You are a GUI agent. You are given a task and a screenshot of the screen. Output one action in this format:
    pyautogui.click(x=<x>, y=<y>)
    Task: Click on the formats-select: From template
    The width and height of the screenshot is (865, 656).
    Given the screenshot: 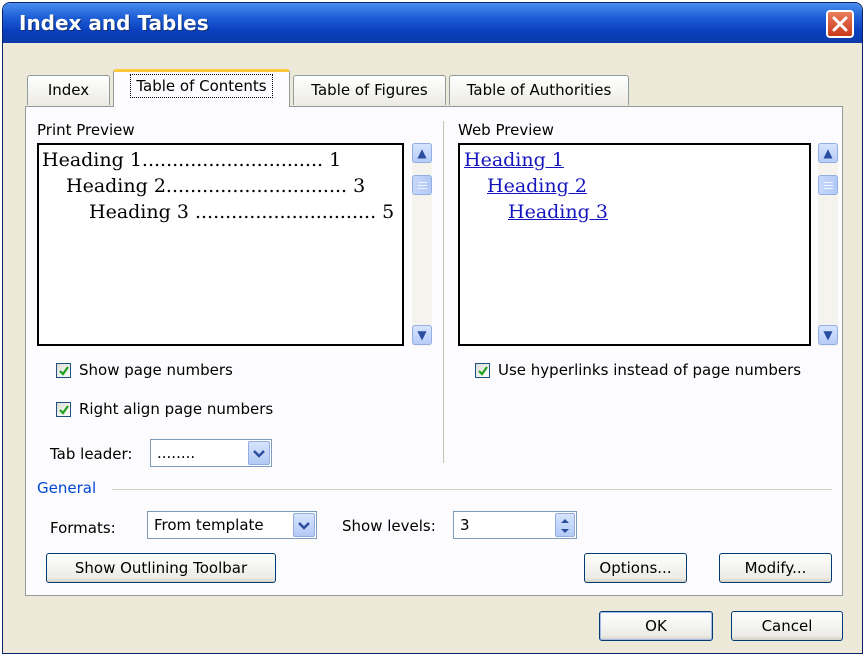 What is the action you would take?
    pyautogui.click(x=232, y=525)
    